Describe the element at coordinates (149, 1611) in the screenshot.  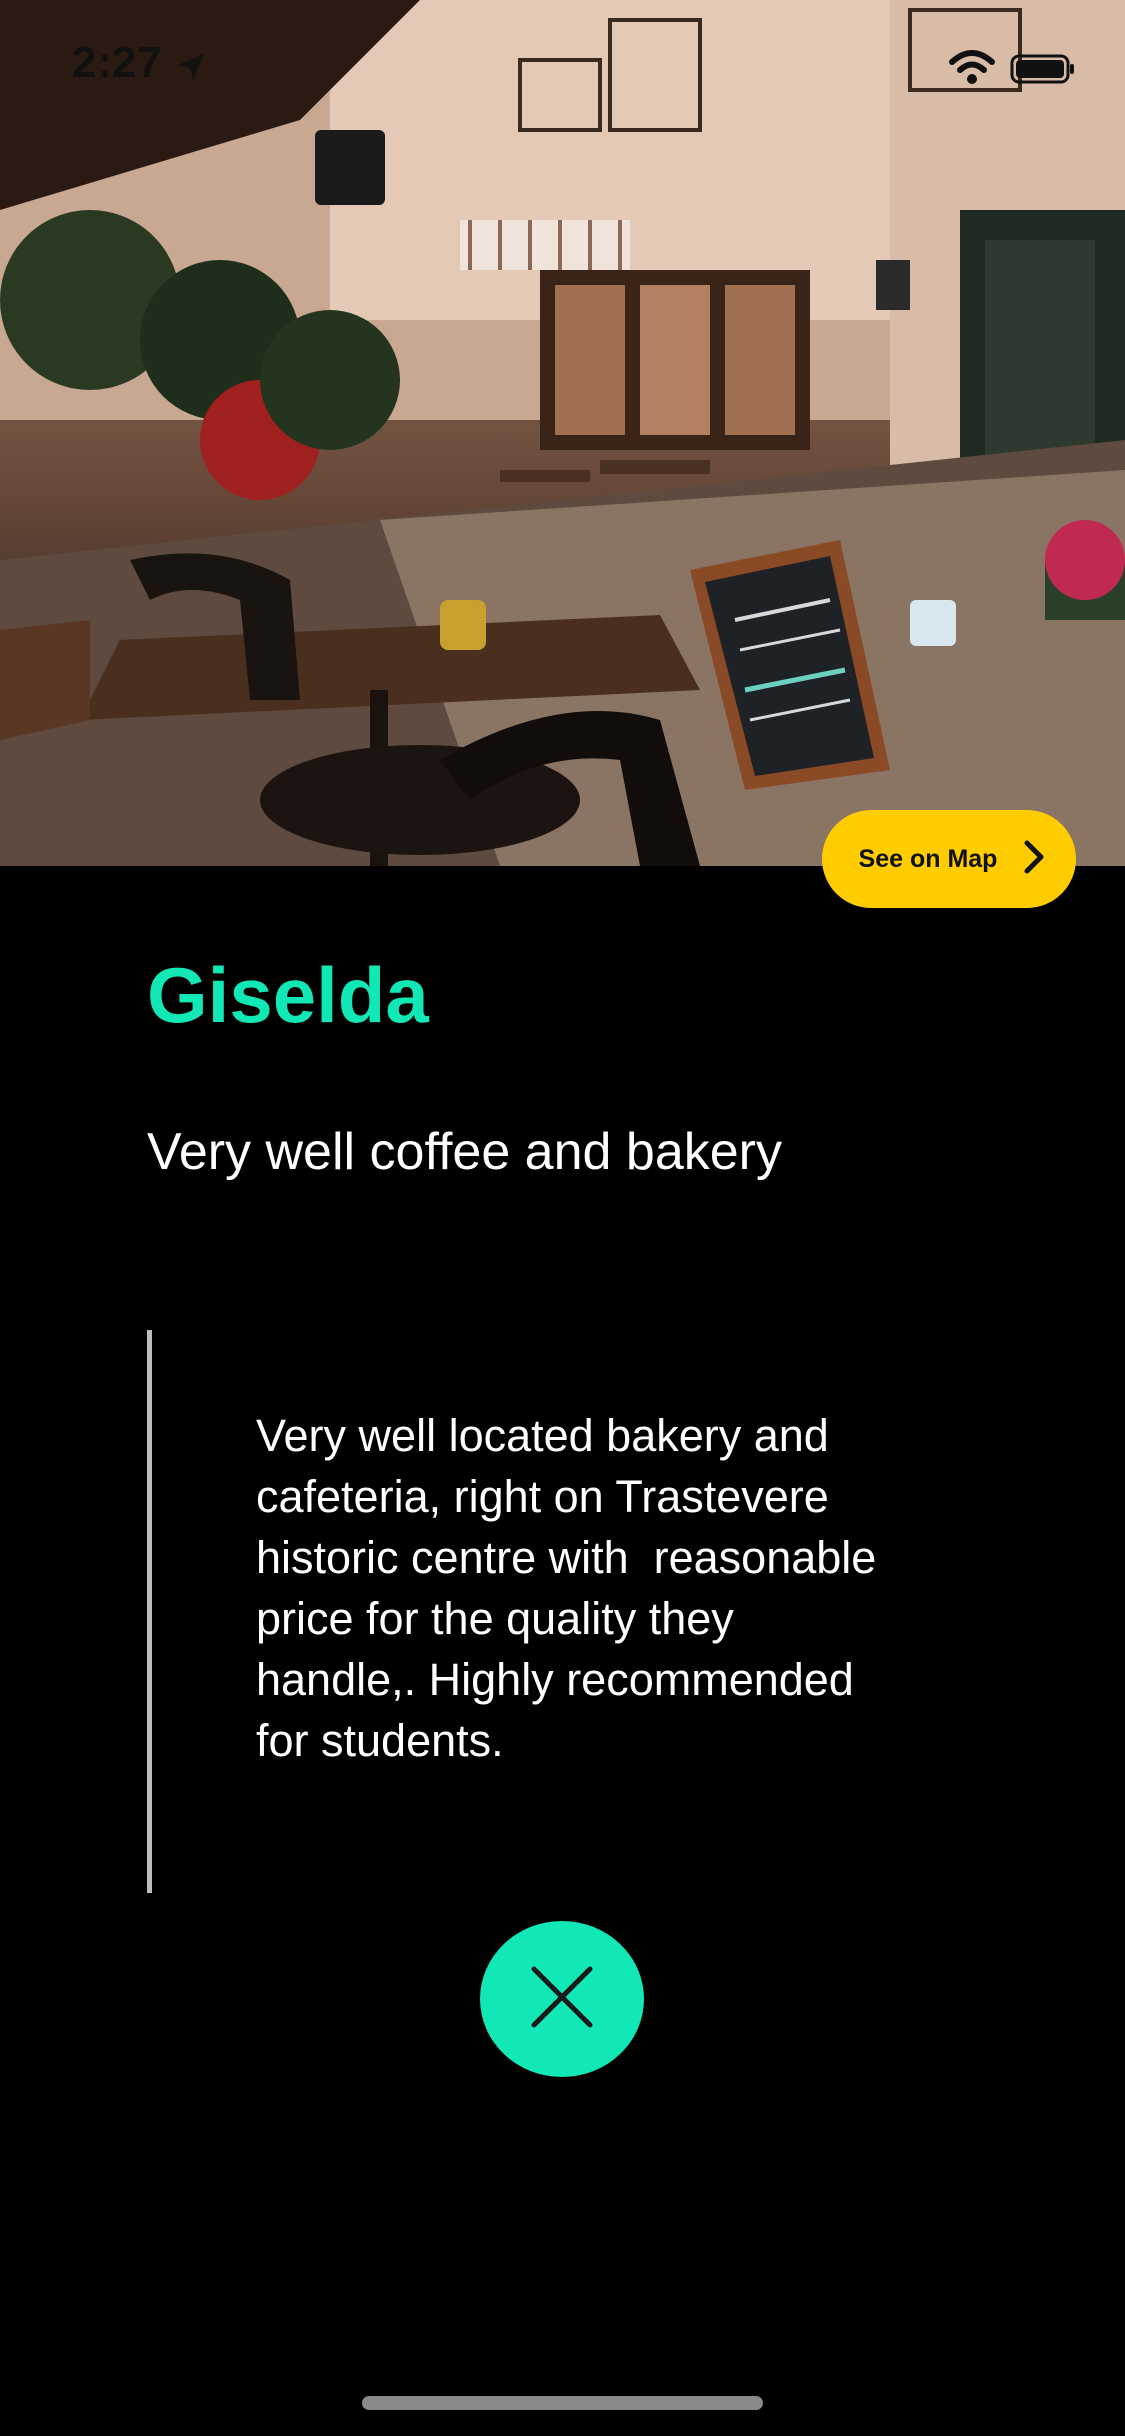
I see `quote-divider` at that location.